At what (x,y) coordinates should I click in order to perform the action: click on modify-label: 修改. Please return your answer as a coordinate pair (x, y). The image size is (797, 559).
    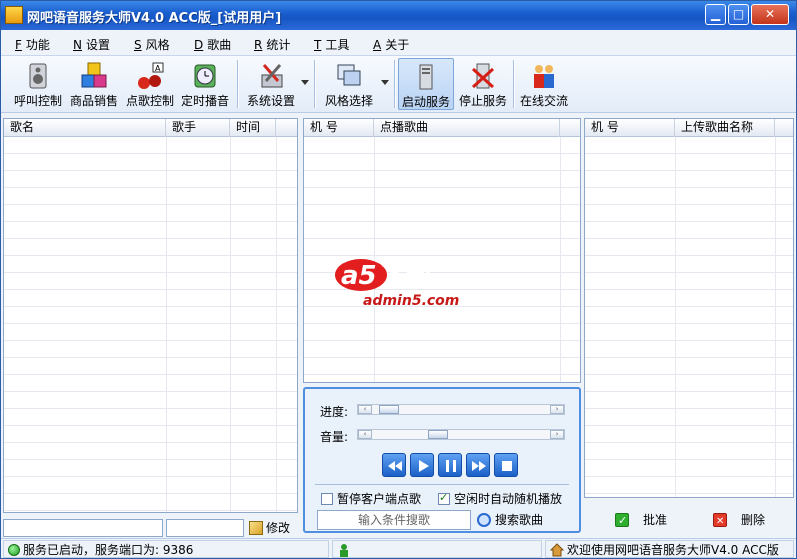
    Looking at the image, I should click on (278, 528).